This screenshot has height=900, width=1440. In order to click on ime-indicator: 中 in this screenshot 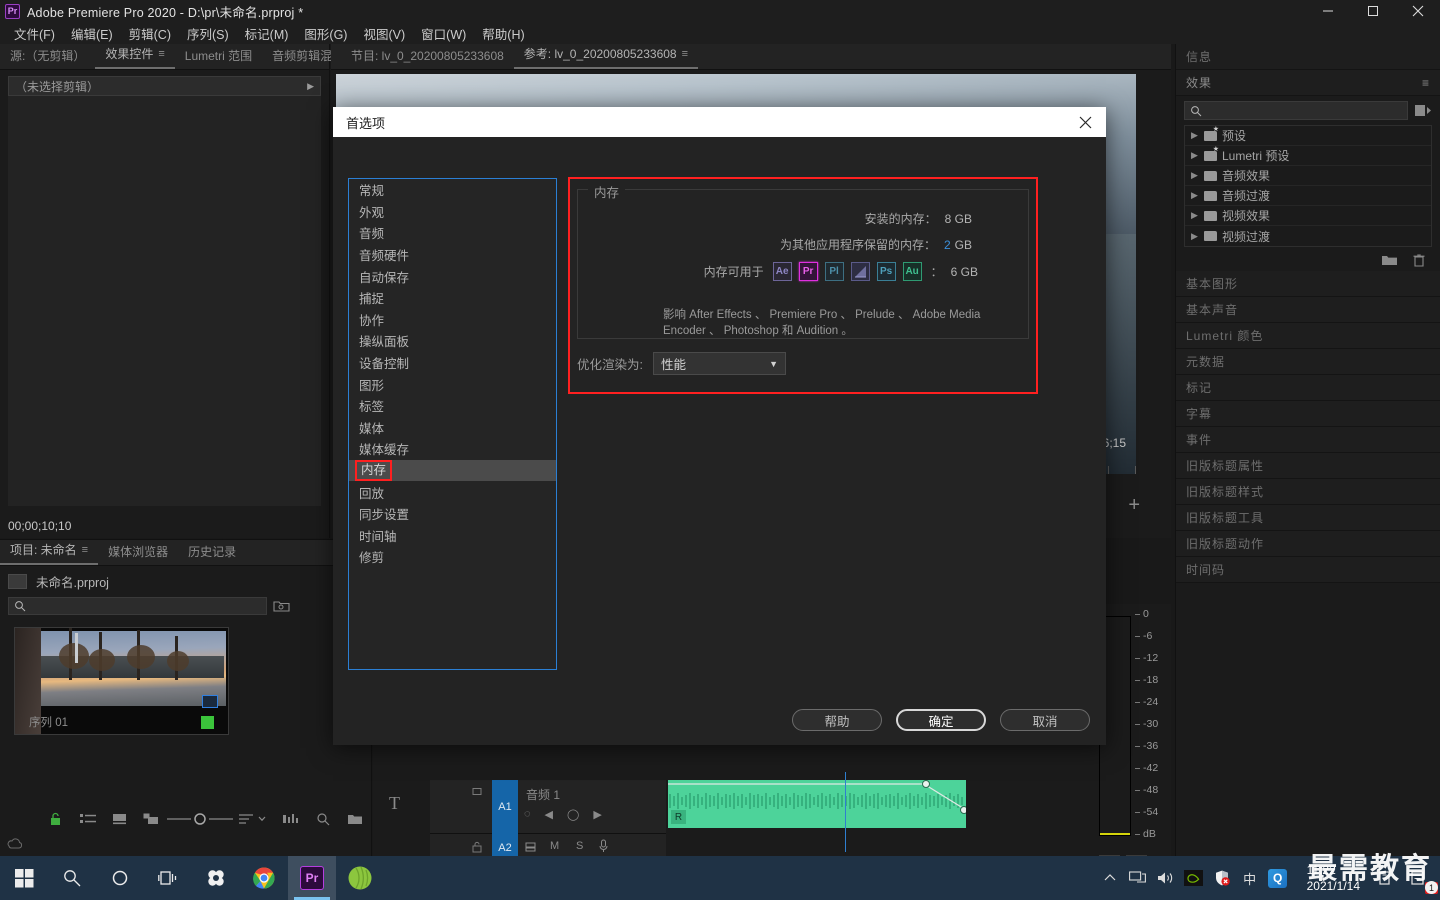, I will do `click(1250, 878)`.